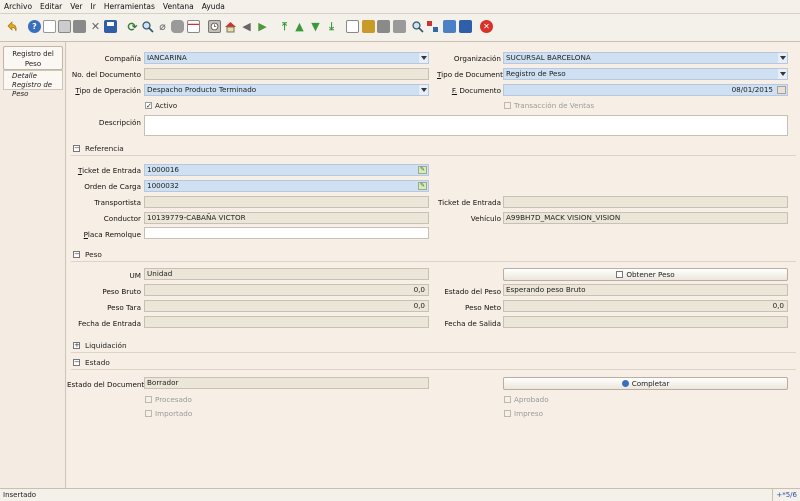  I want to click on sidebar-subtabs: Detalle Registro de Peso, so click(33, 84).